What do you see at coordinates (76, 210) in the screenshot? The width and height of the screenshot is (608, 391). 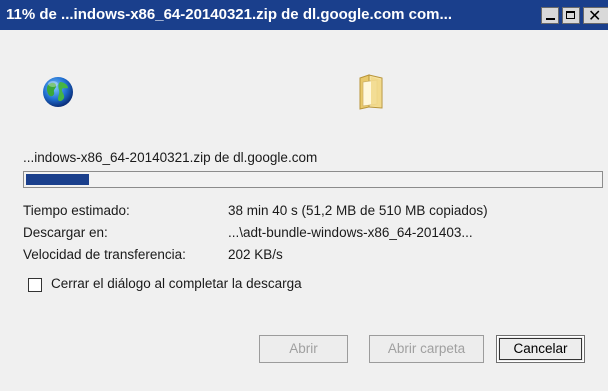 I see `time-remaining-label: Tiempo estimado:` at bounding box center [76, 210].